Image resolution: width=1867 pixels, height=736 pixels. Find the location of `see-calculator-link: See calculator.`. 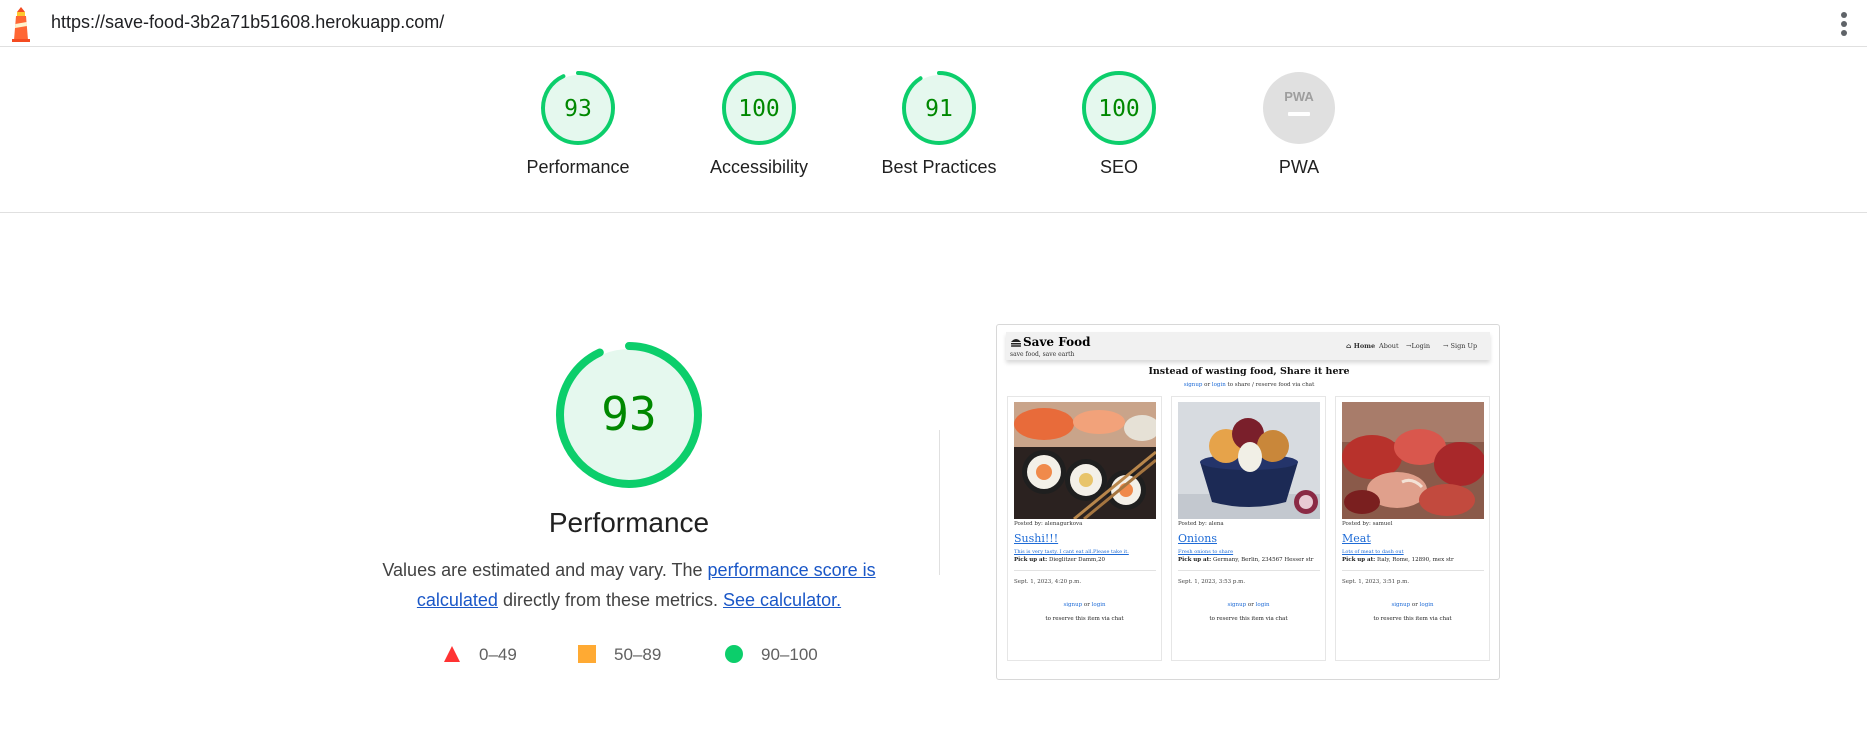

see-calculator-link: See calculator. is located at coordinates (782, 600).